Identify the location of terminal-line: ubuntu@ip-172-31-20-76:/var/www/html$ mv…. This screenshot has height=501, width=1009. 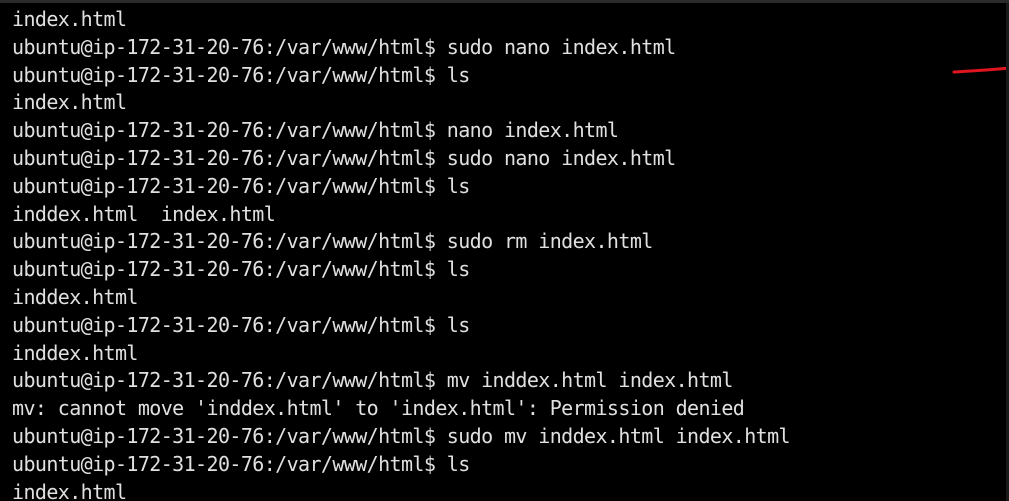
(372, 380).